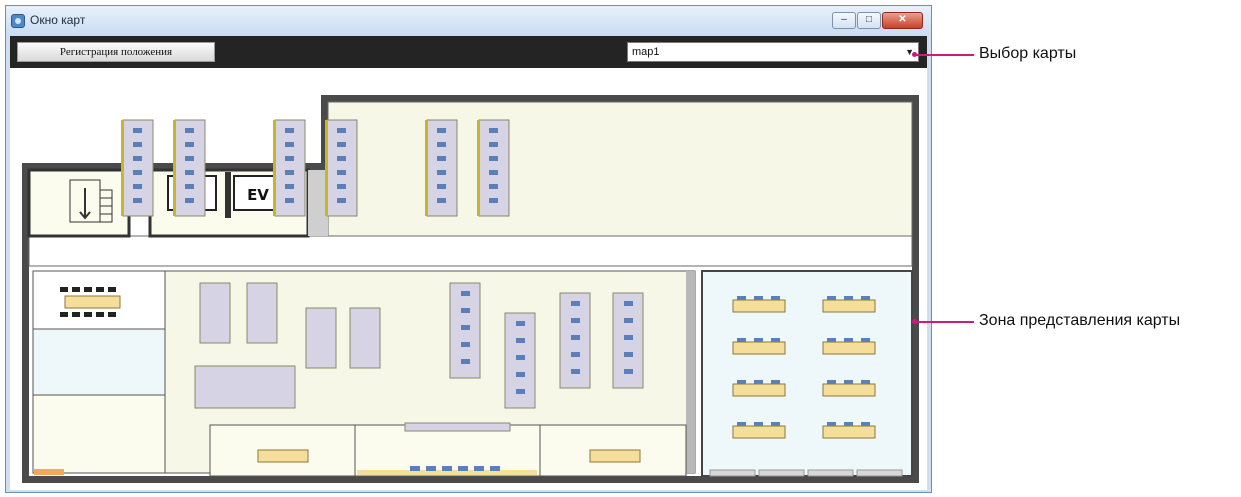 The width and height of the screenshot is (1241, 497). I want to click on register-position-button: Регистрация положения, so click(116, 52).